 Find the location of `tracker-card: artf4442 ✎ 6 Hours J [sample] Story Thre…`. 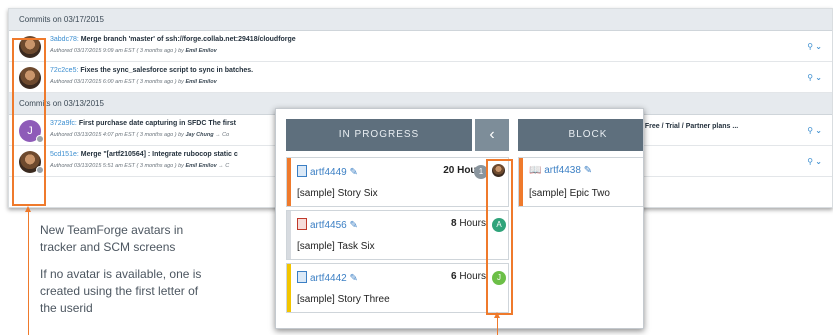

tracker-card: artf4442 ✎ 6 Hours J [sample] Story Thre… is located at coordinates (397, 288).